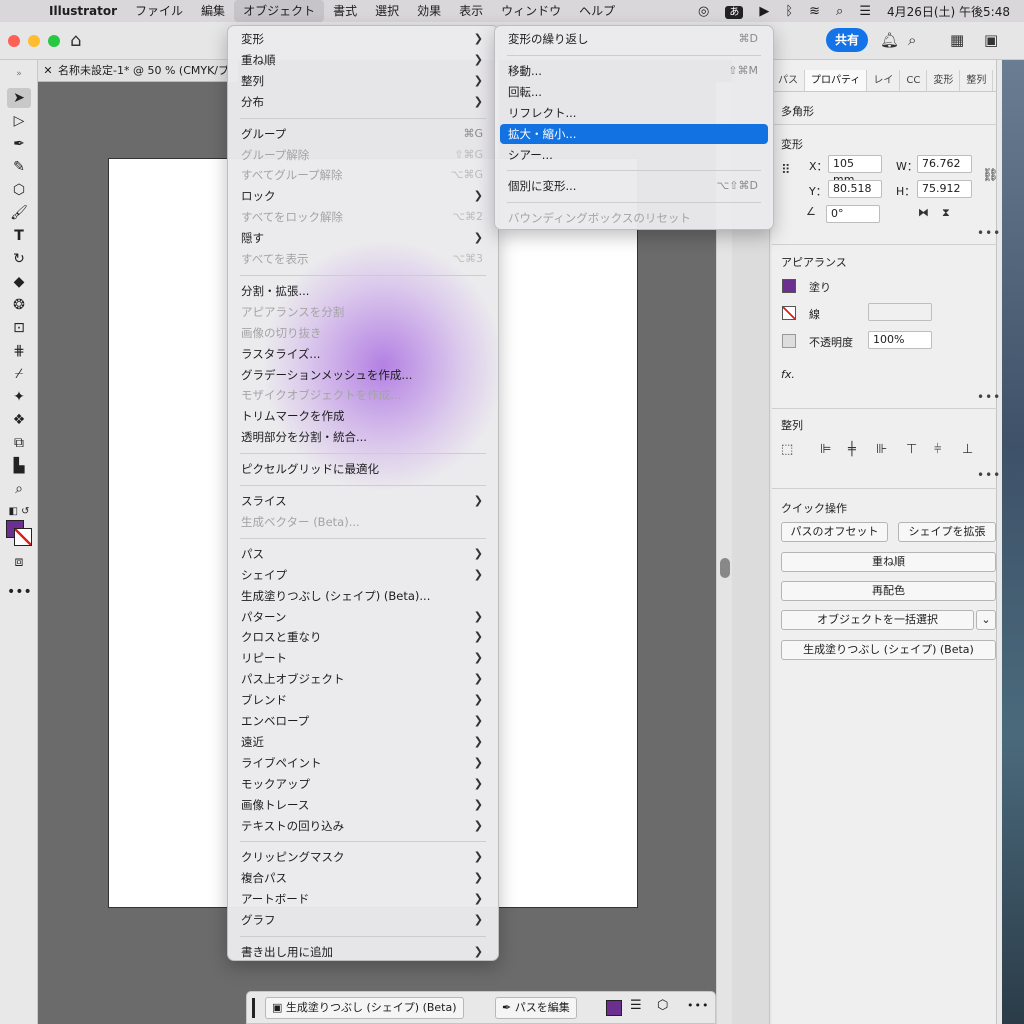  What do you see at coordinates (991, 40) in the screenshot?
I see `panel-icon: ▣` at bounding box center [991, 40].